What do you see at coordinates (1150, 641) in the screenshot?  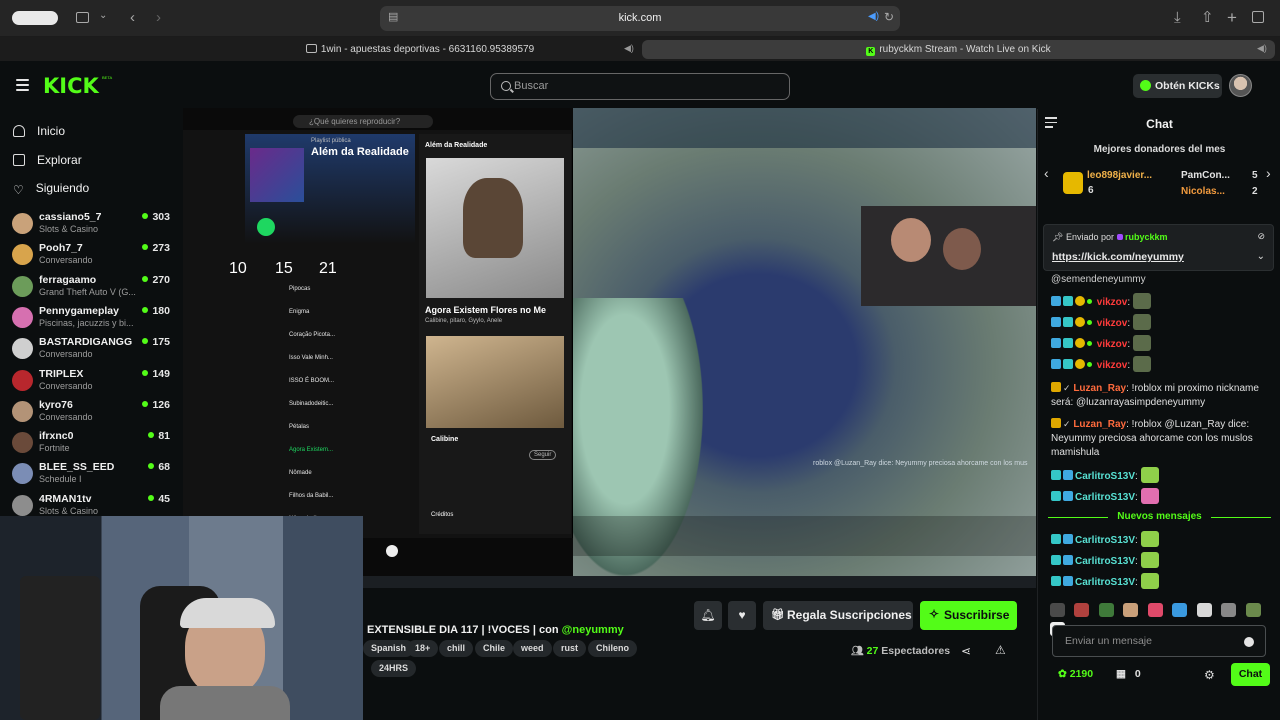 I see `chat-message-input` at bounding box center [1150, 641].